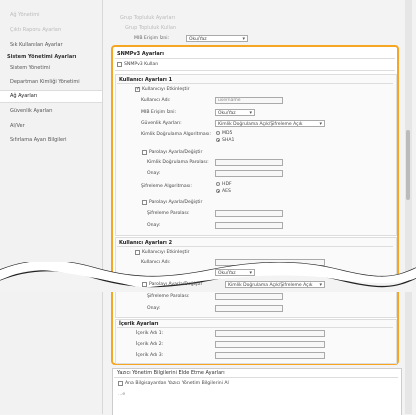 The height and width of the screenshot is (415, 416). Describe the element at coordinates (166, 186) in the screenshot. I see `user1-enc-algo-label: Şifreleme Algoritması:` at that location.